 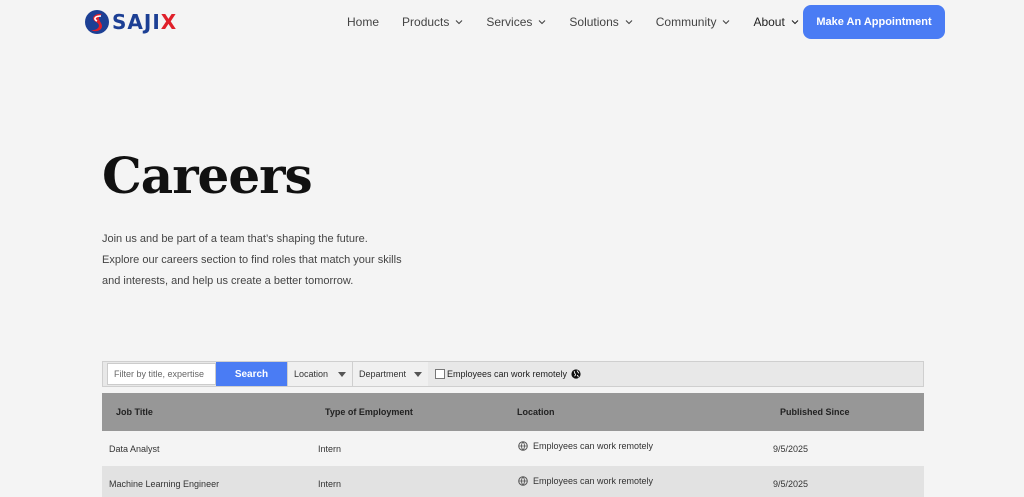 What do you see at coordinates (145, 22) in the screenshot?
I see `brand-name: SAJIX` at bounding box center [145, 22].